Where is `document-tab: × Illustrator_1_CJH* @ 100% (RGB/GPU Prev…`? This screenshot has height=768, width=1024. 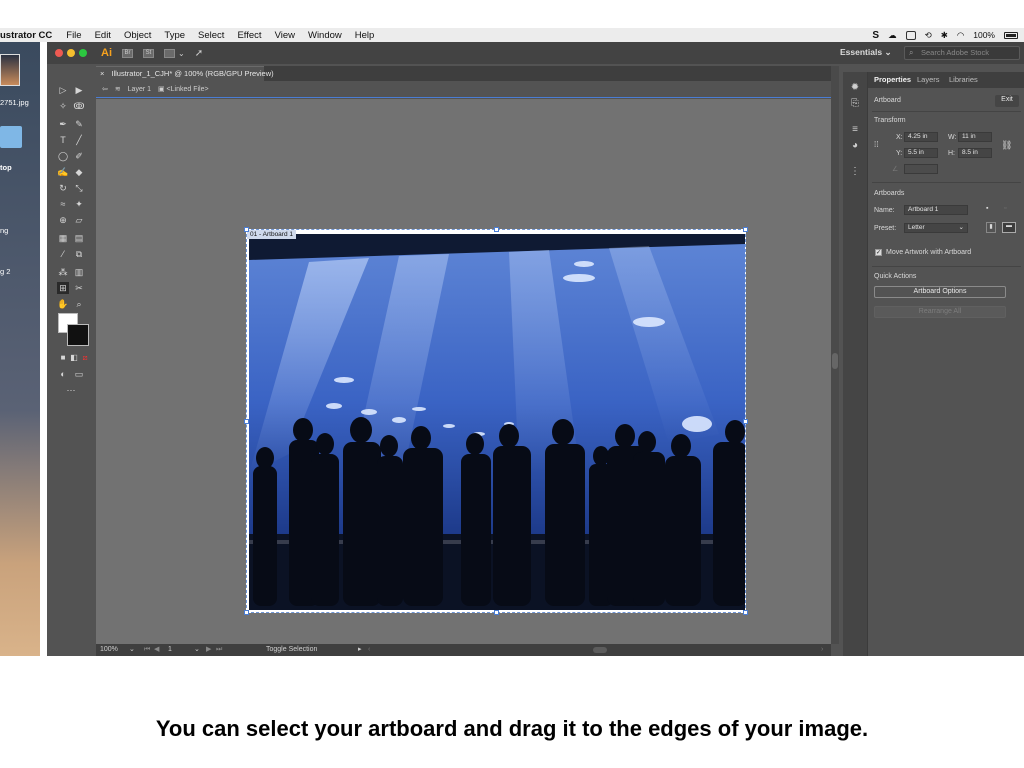 document-tab: × Illustrator_1_CJH* @ 100% (RGB/GPU Prev… is located at coordinates (185, 73).